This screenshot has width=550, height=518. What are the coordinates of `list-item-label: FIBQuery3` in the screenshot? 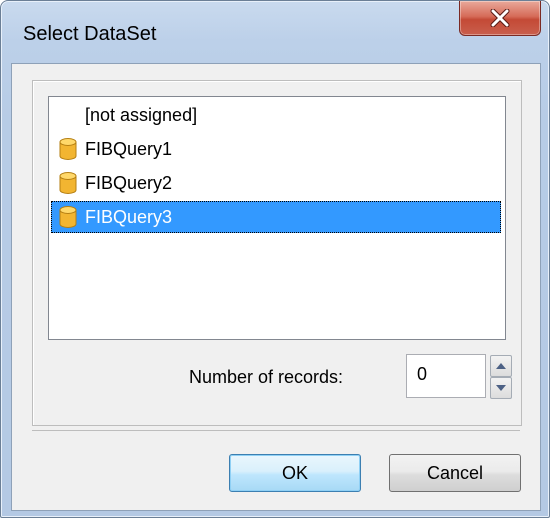 It's located at (129, 216).